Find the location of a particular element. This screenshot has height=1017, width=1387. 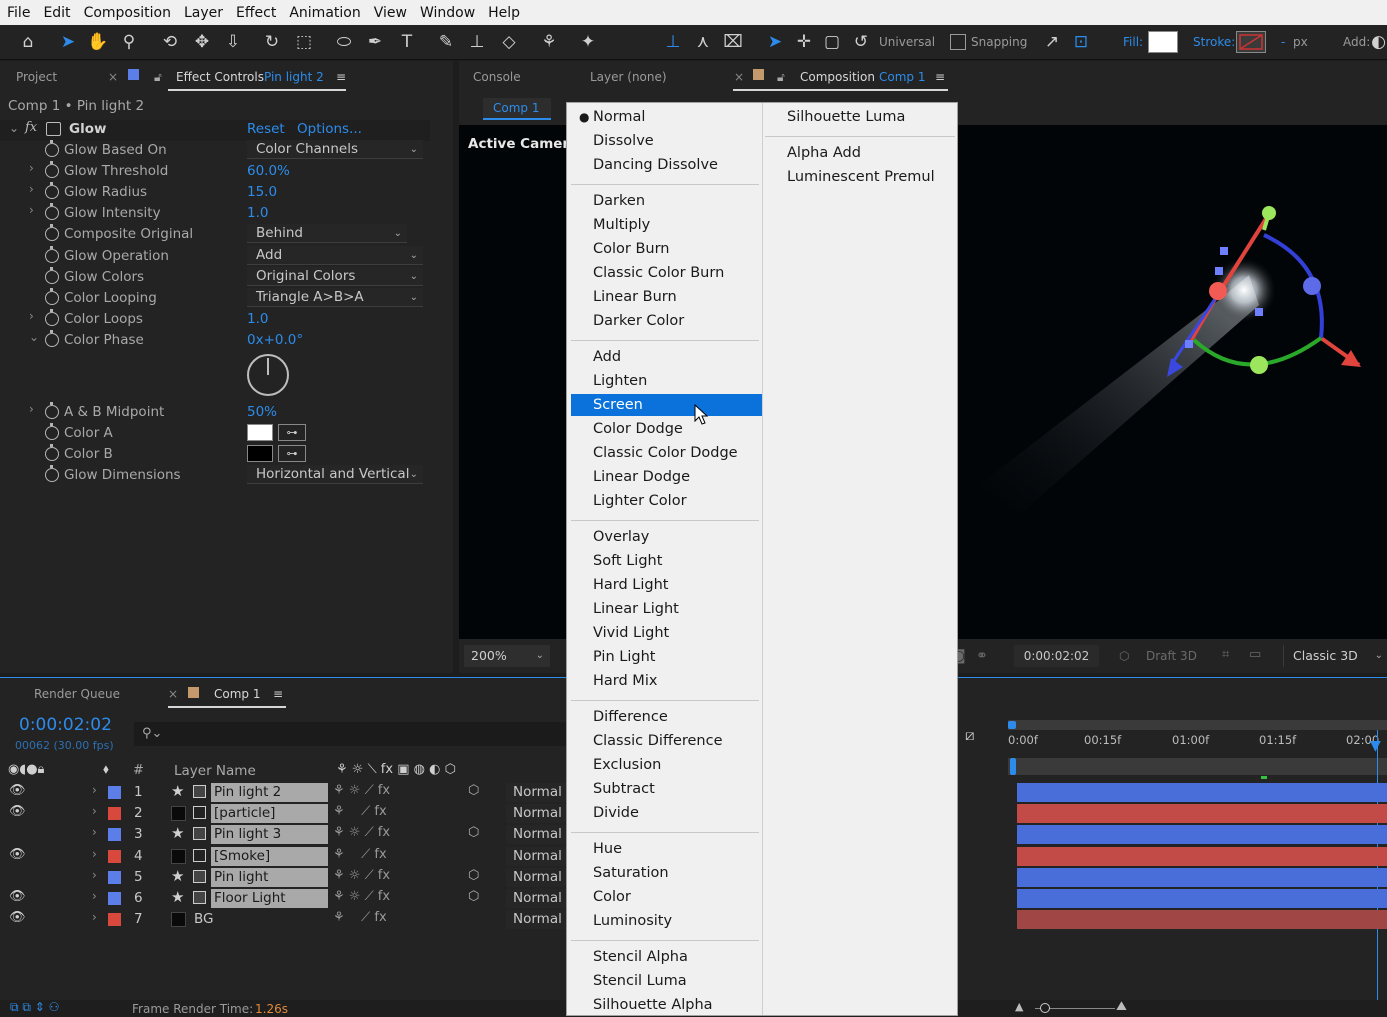

menu-item-classic-color-dodge: Classic Color Dodge is located at coordinates (666, 453).